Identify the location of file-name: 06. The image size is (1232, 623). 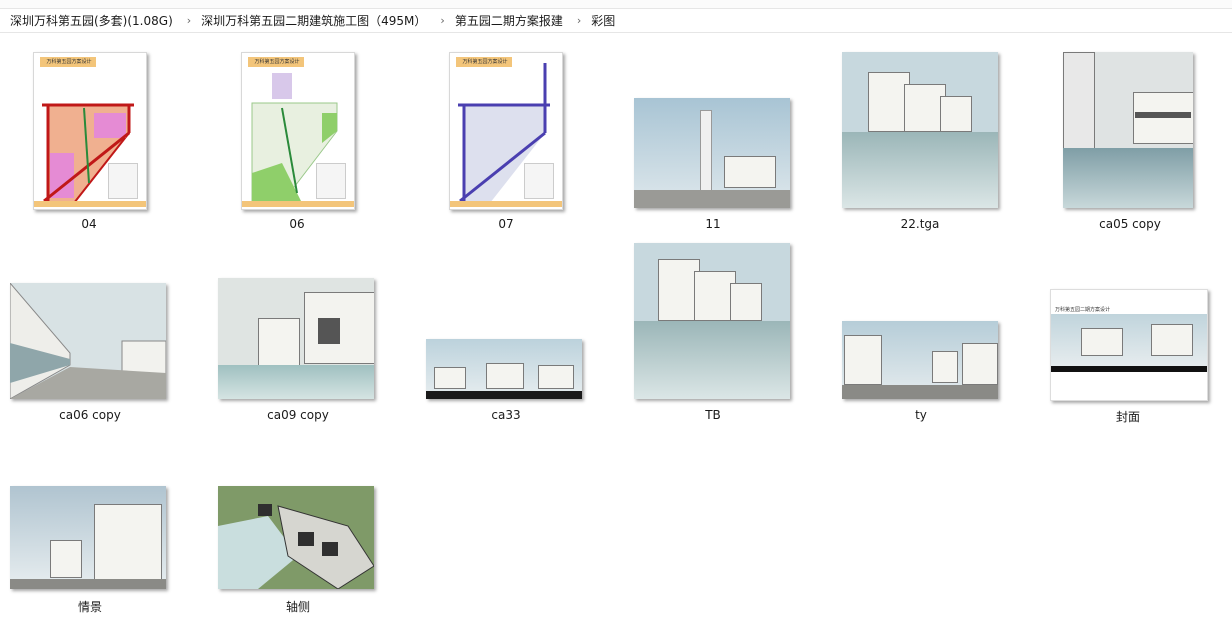
(296, 224).